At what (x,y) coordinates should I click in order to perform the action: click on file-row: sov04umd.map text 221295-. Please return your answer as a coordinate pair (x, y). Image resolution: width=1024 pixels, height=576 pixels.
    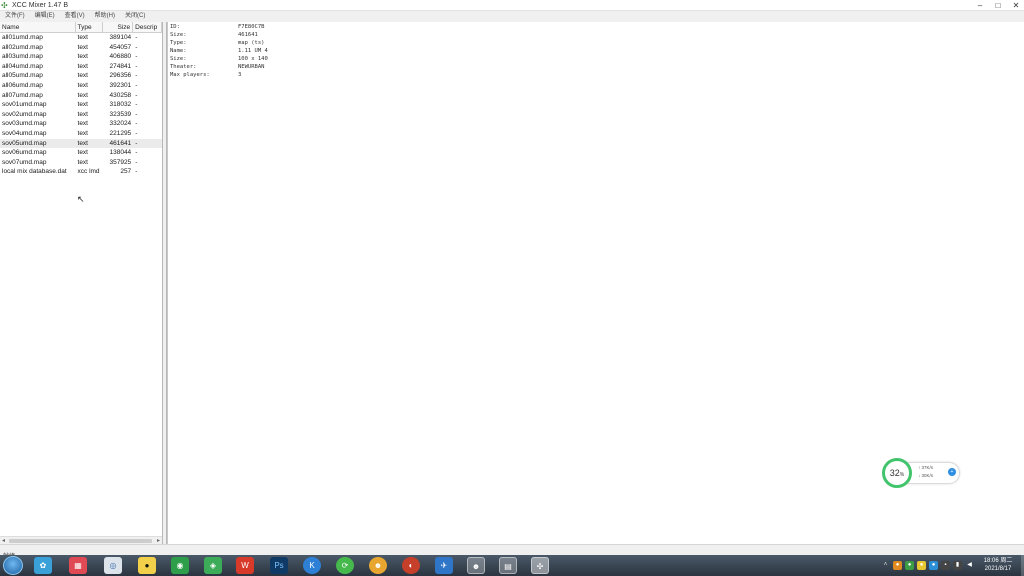
    Looking at the image, I should click on (81, 134).